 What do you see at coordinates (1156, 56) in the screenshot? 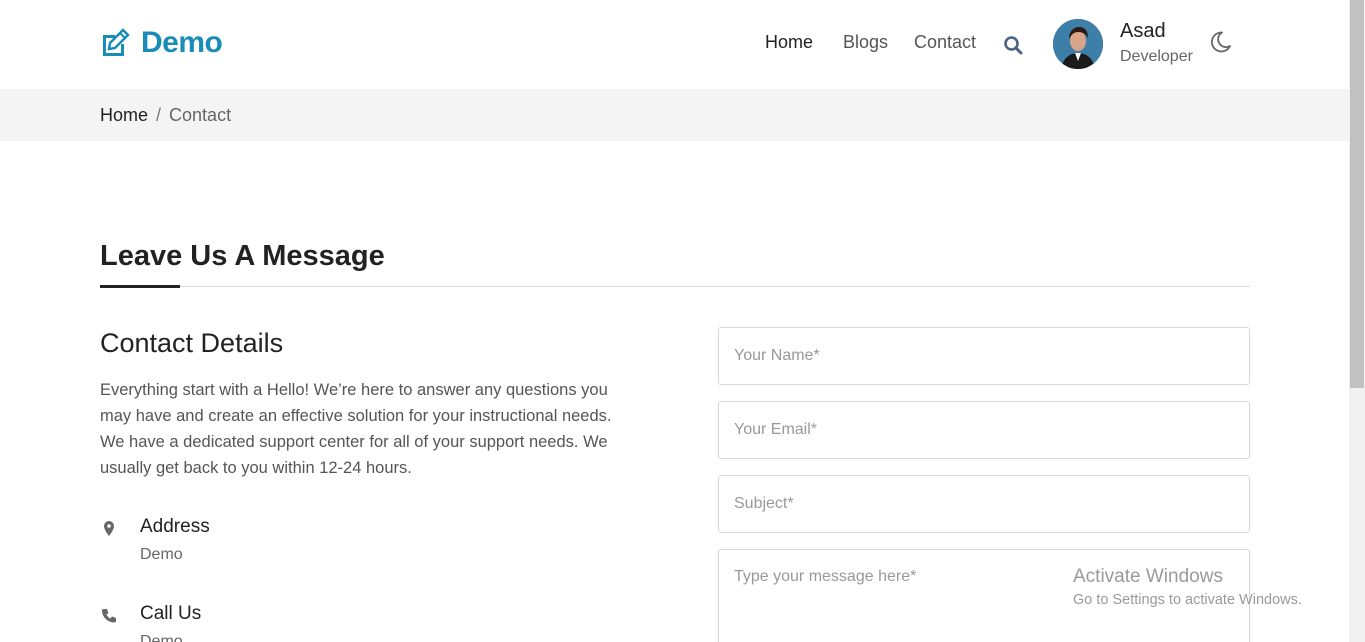
I see `user-role: Developer` at bounding box center [1156, 56].